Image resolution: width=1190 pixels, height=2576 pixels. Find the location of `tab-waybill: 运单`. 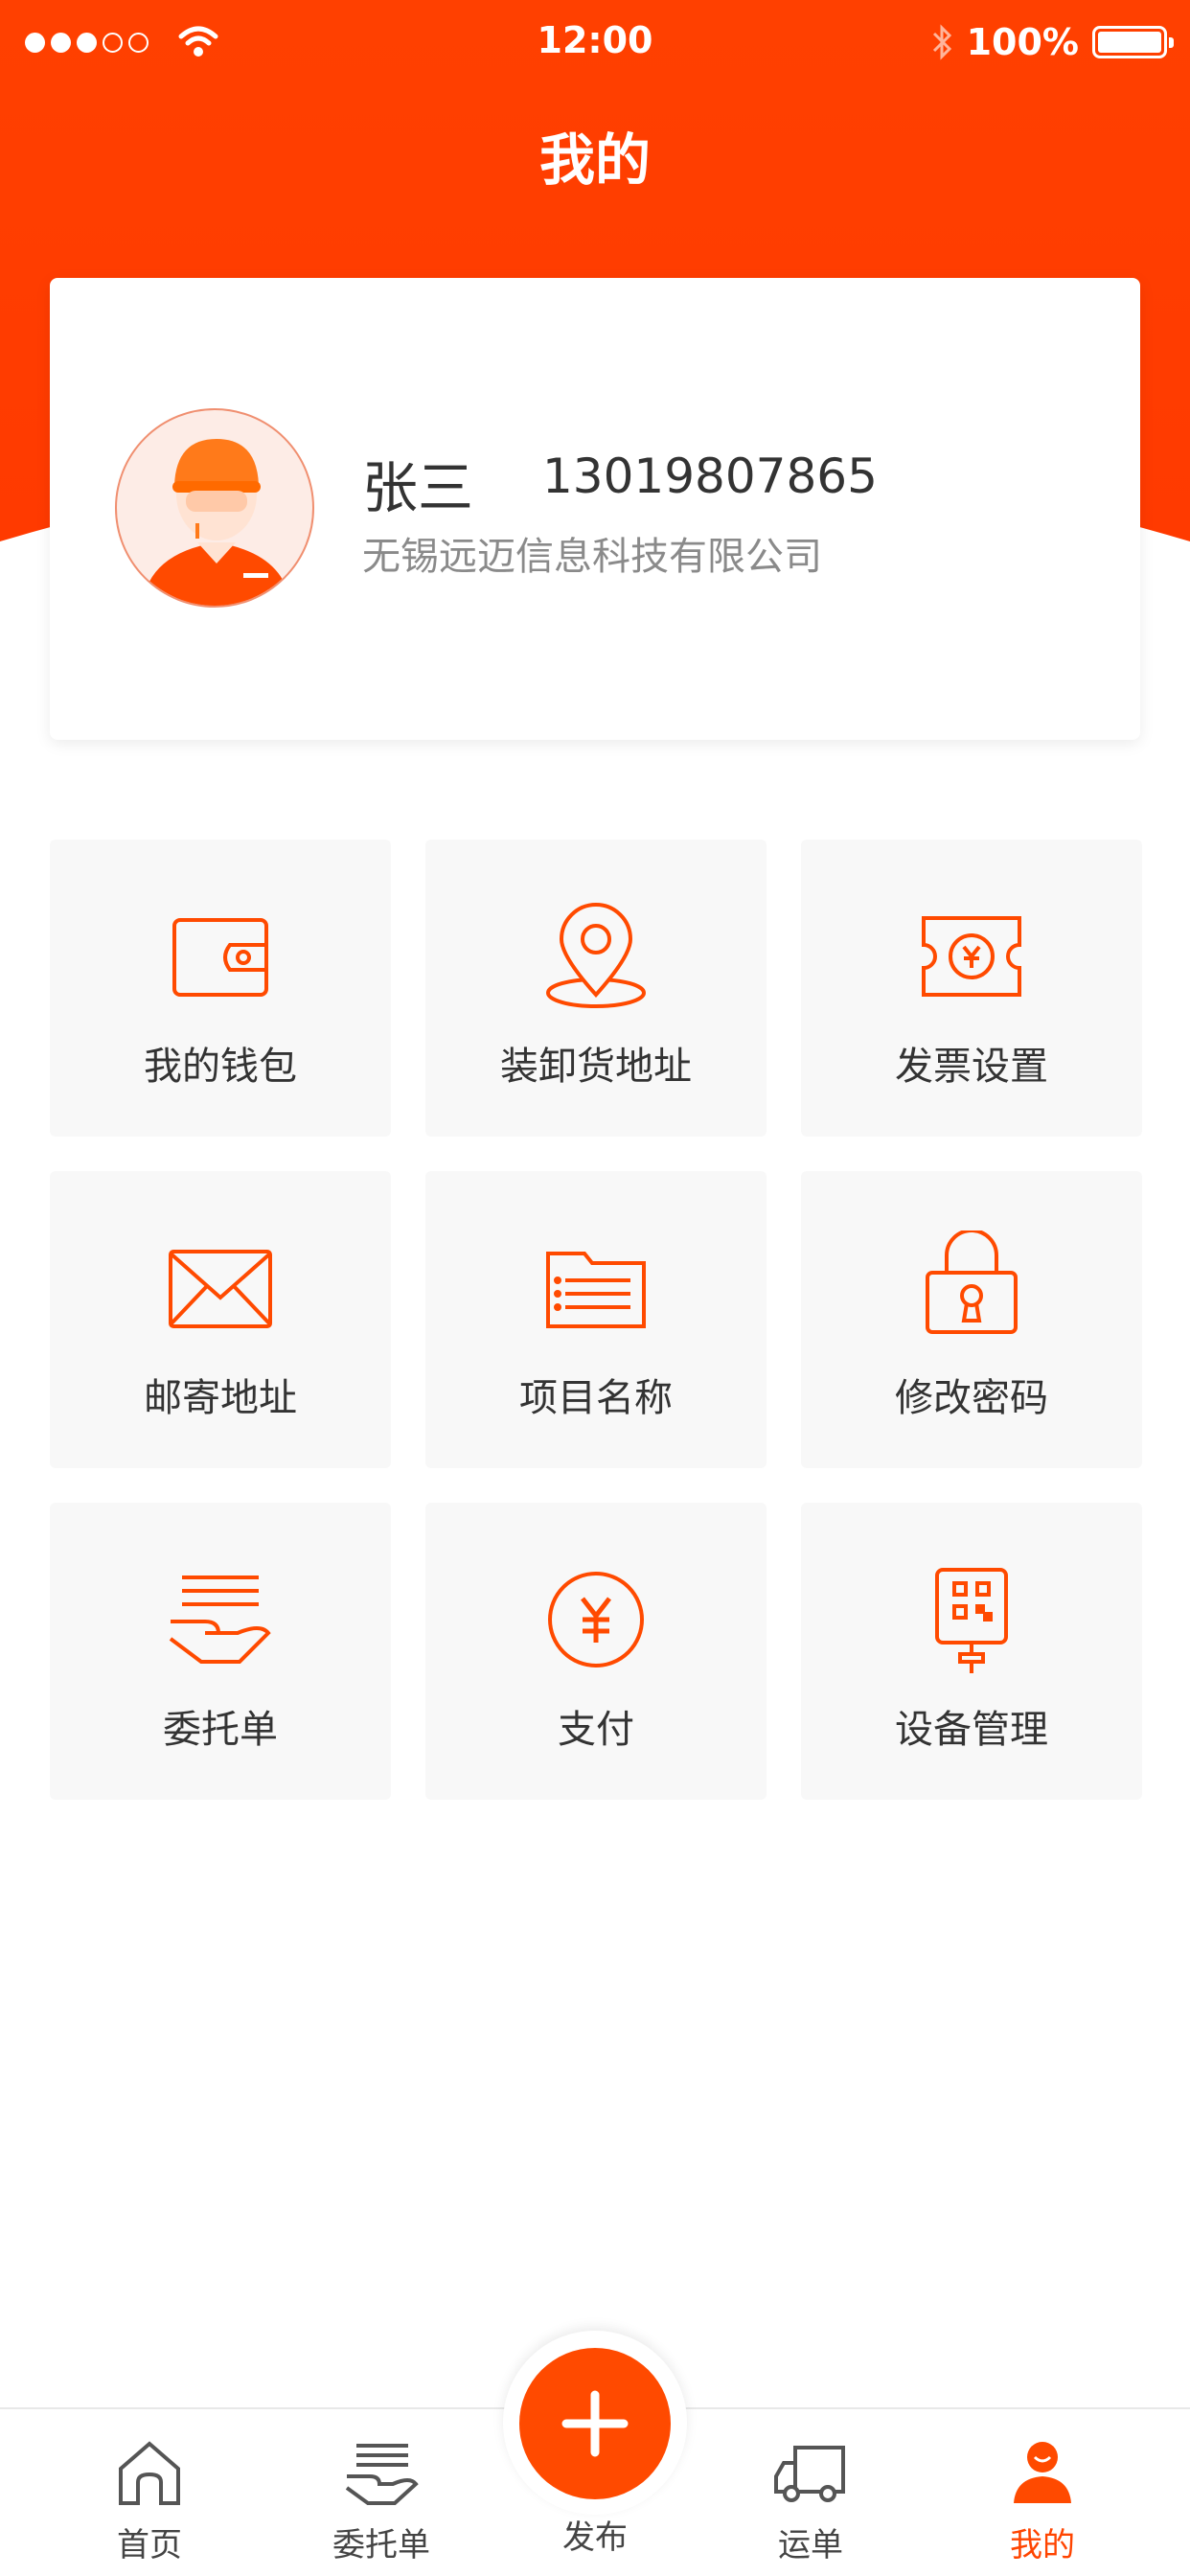

tab-waybill: 运单 is located at coordinates (810, 2498).